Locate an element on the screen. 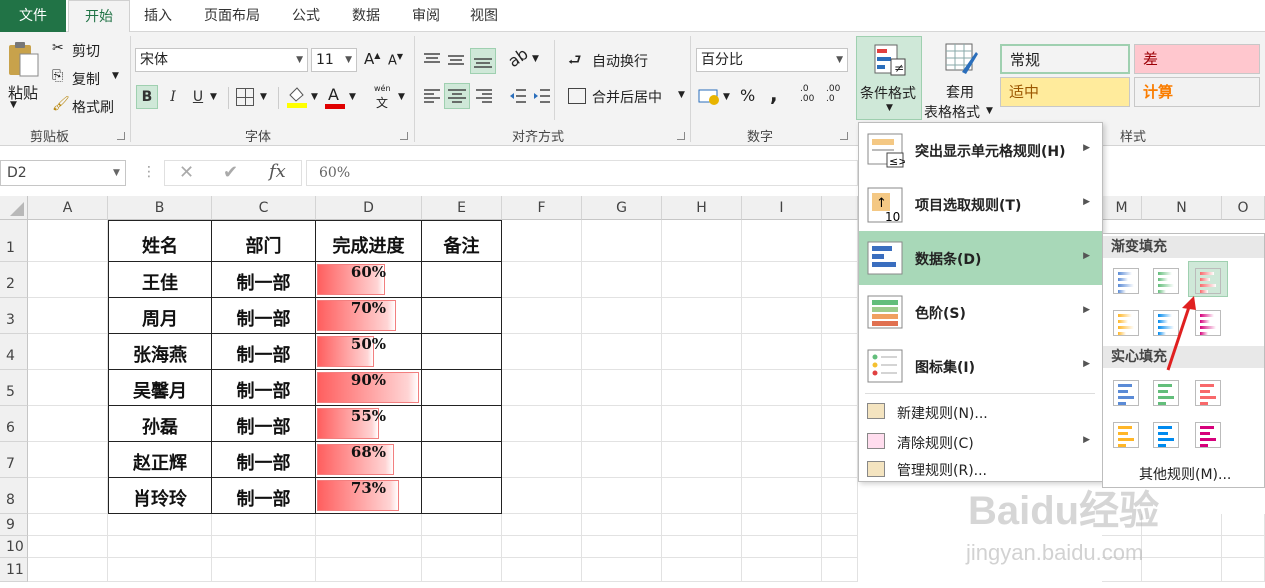  align-center-icon is located at coordinates (457, 96).